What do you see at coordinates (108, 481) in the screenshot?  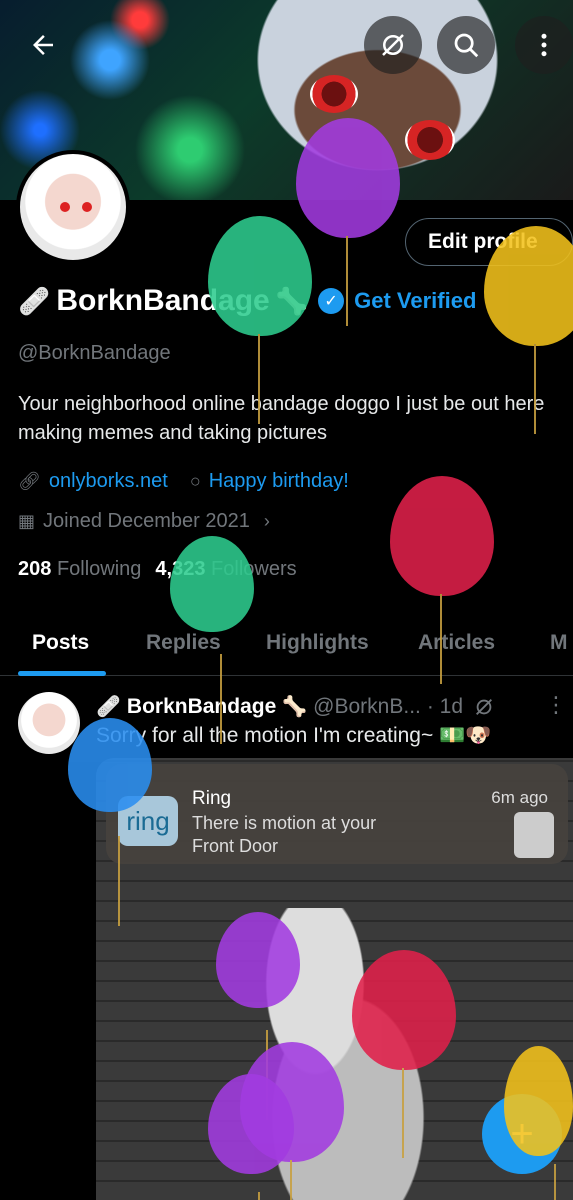 I see `website-link: onlyborks.net` at bounding box center [108, 481].